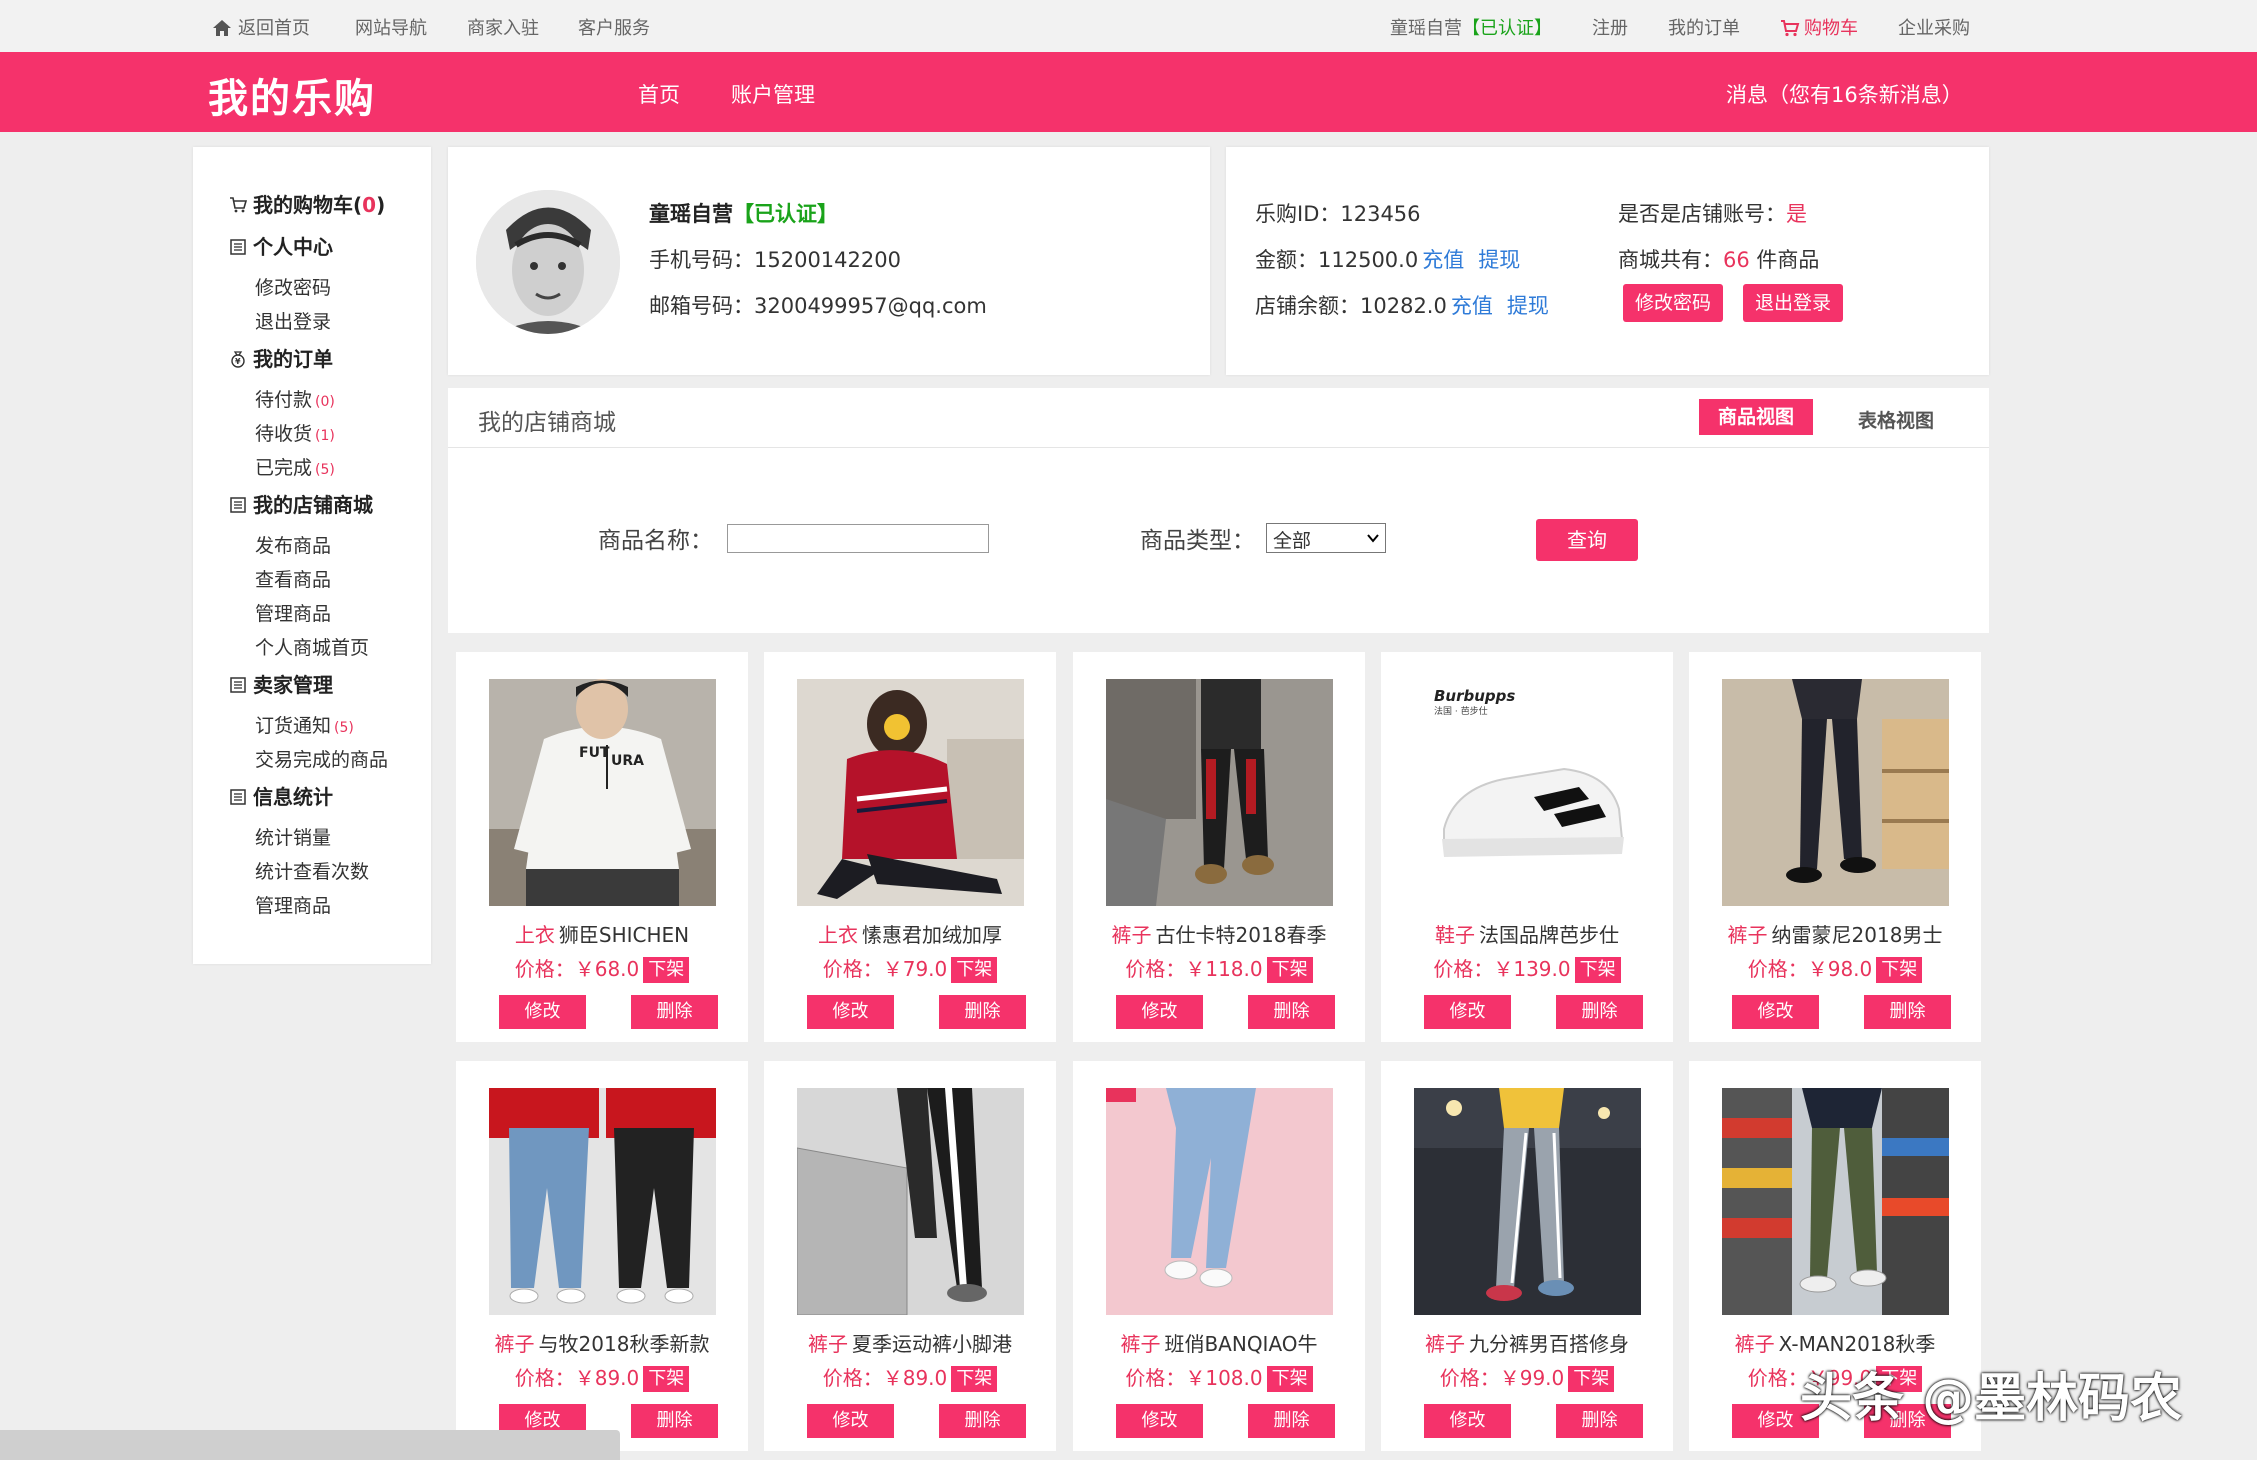 Image resolution: width=2257 pixels, height=1460 pixels. Describe the element at coordinates (1610, 27) in the screenshot. I see `register-link: 注册` at that location.